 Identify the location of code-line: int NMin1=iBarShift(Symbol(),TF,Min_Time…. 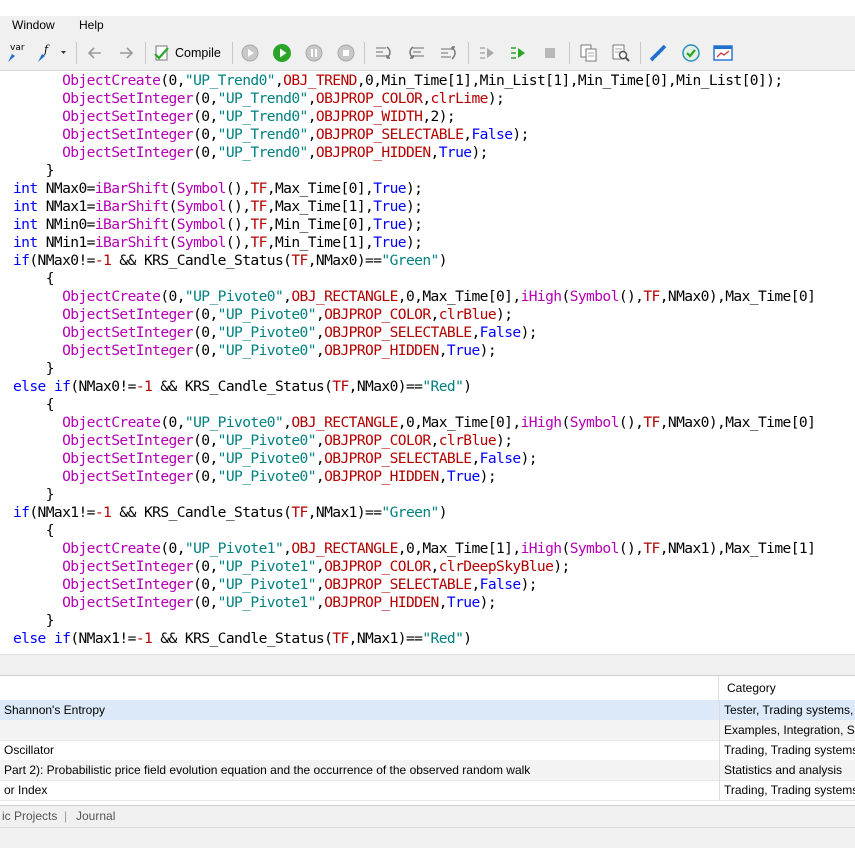
(218, 243).